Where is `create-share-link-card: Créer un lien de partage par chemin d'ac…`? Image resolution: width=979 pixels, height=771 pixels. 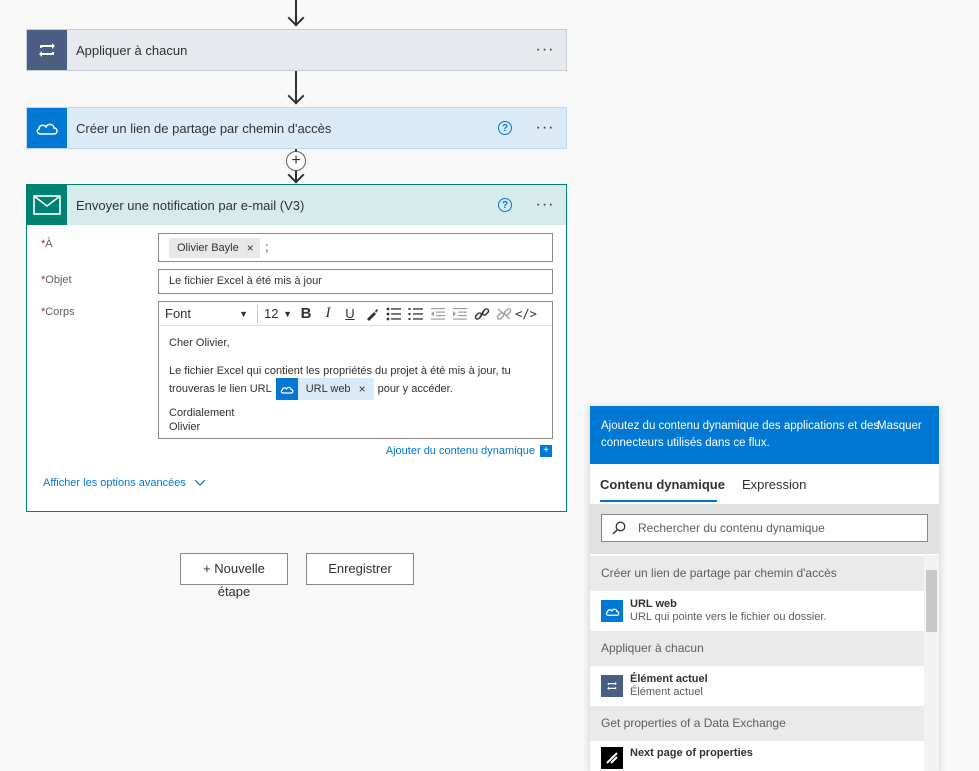
create-share-link-card: Créer un lien de partage par chemin d'ac… is located at coordinates (296, 128).